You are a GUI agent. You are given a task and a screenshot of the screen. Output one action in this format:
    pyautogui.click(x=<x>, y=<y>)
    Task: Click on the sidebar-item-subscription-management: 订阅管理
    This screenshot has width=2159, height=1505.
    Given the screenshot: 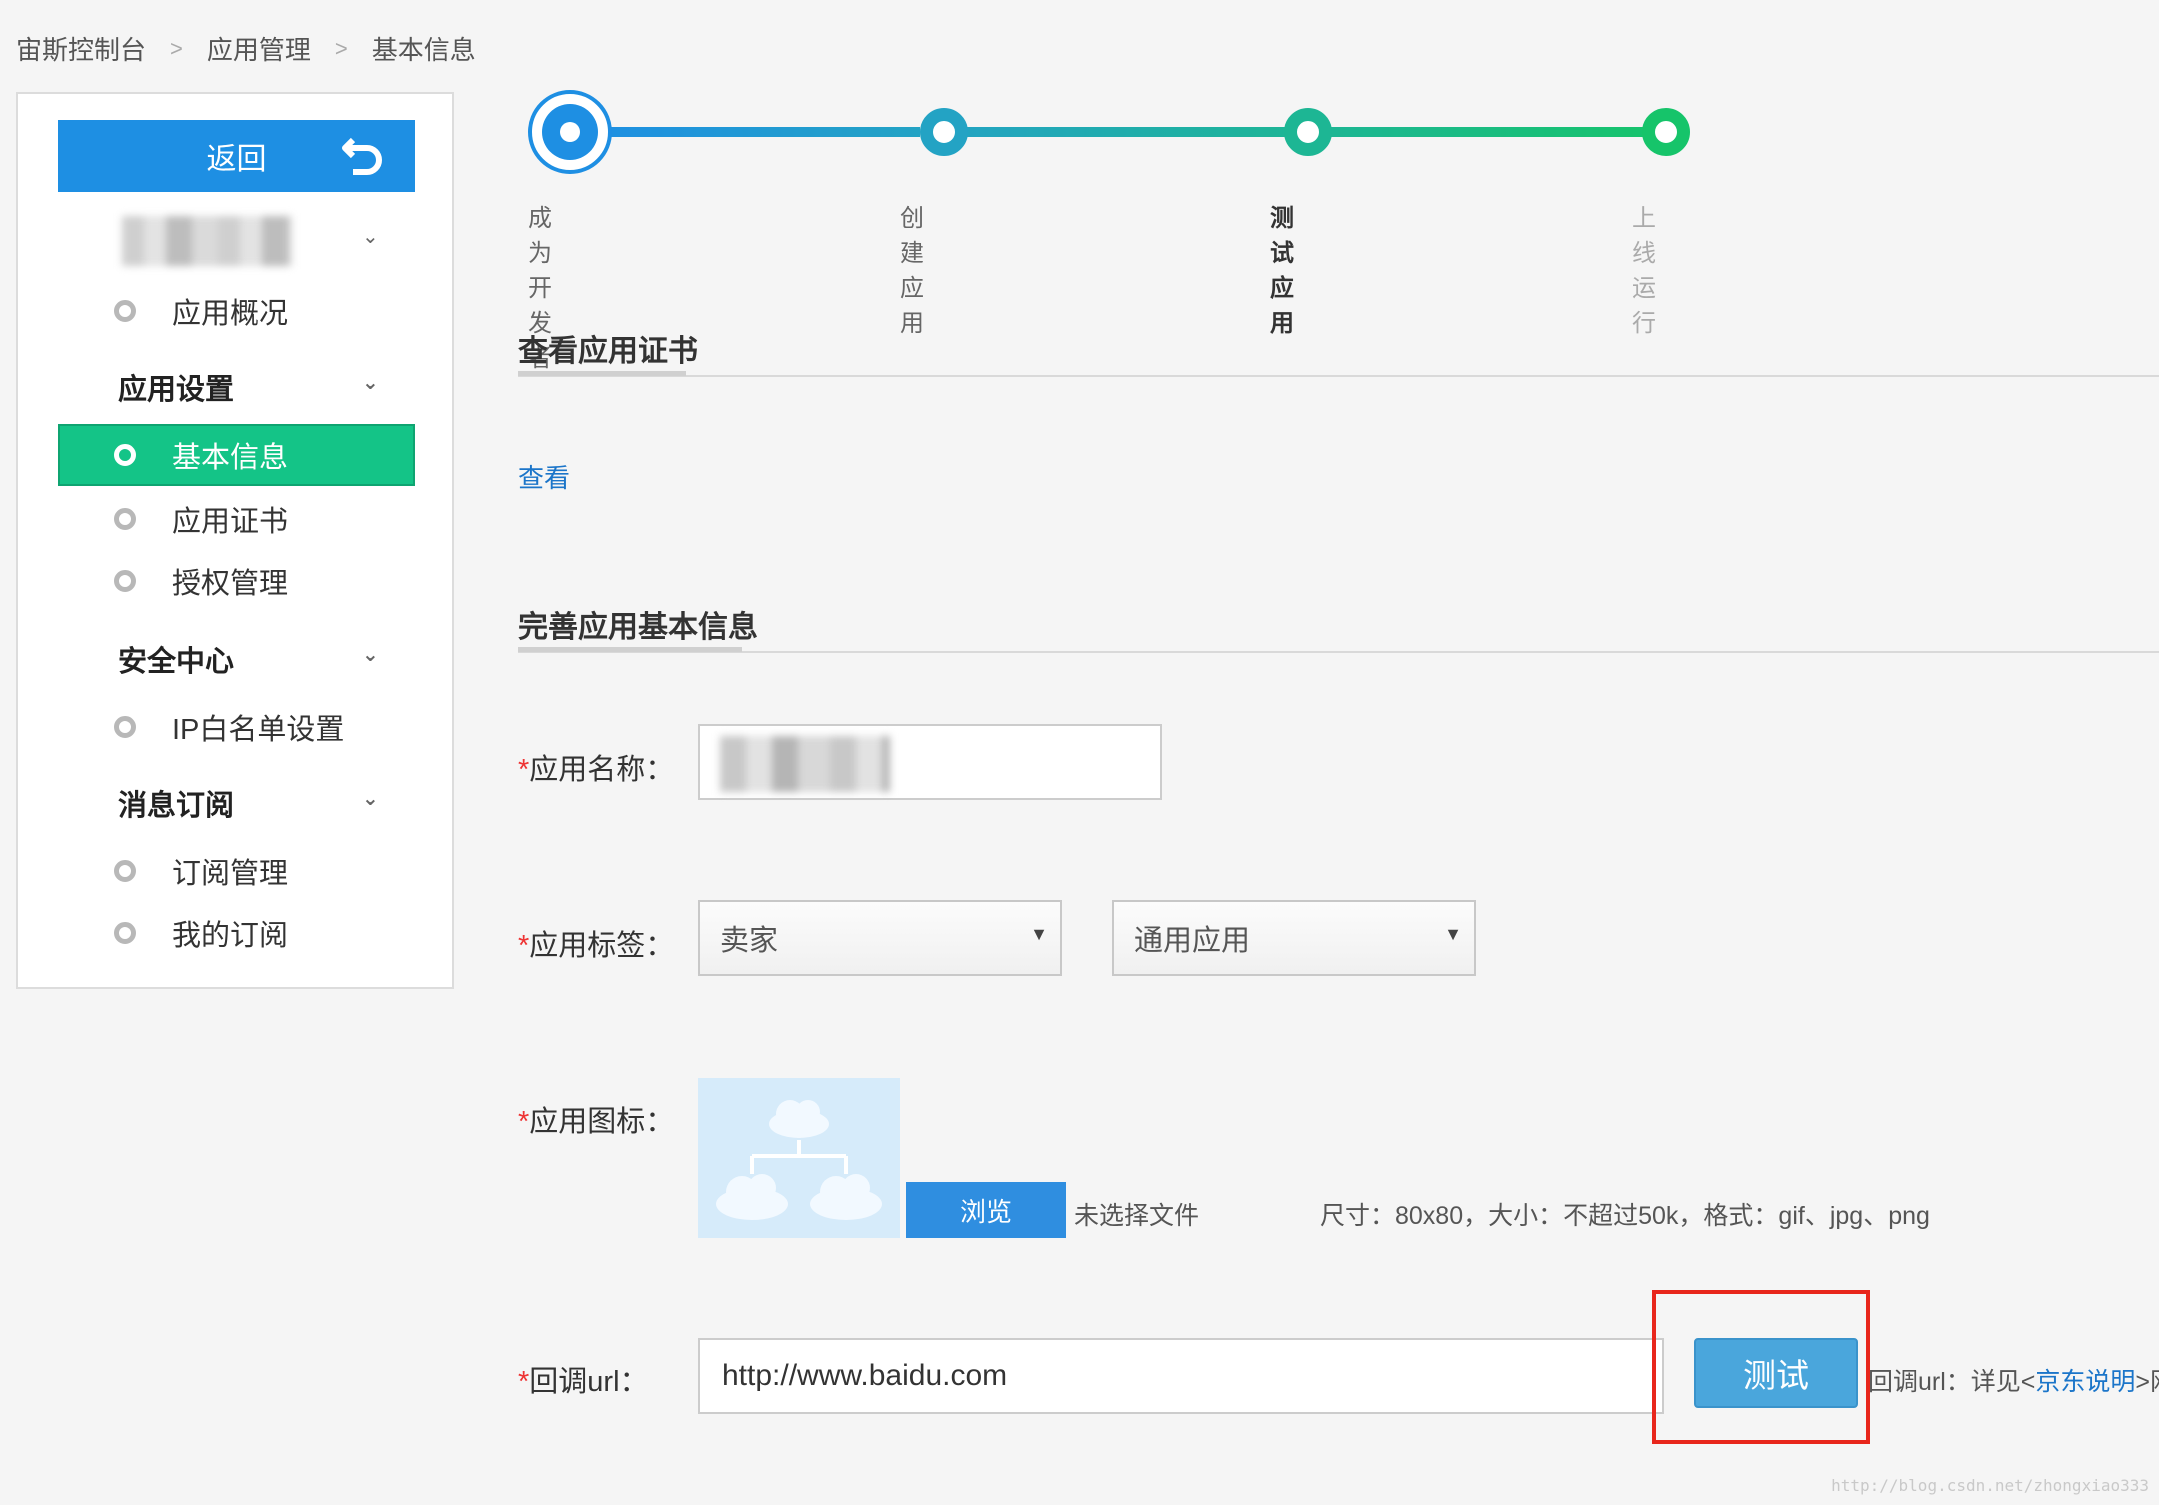 What is the action you would take?
    pyautogui.click(x=237, y=871)
    